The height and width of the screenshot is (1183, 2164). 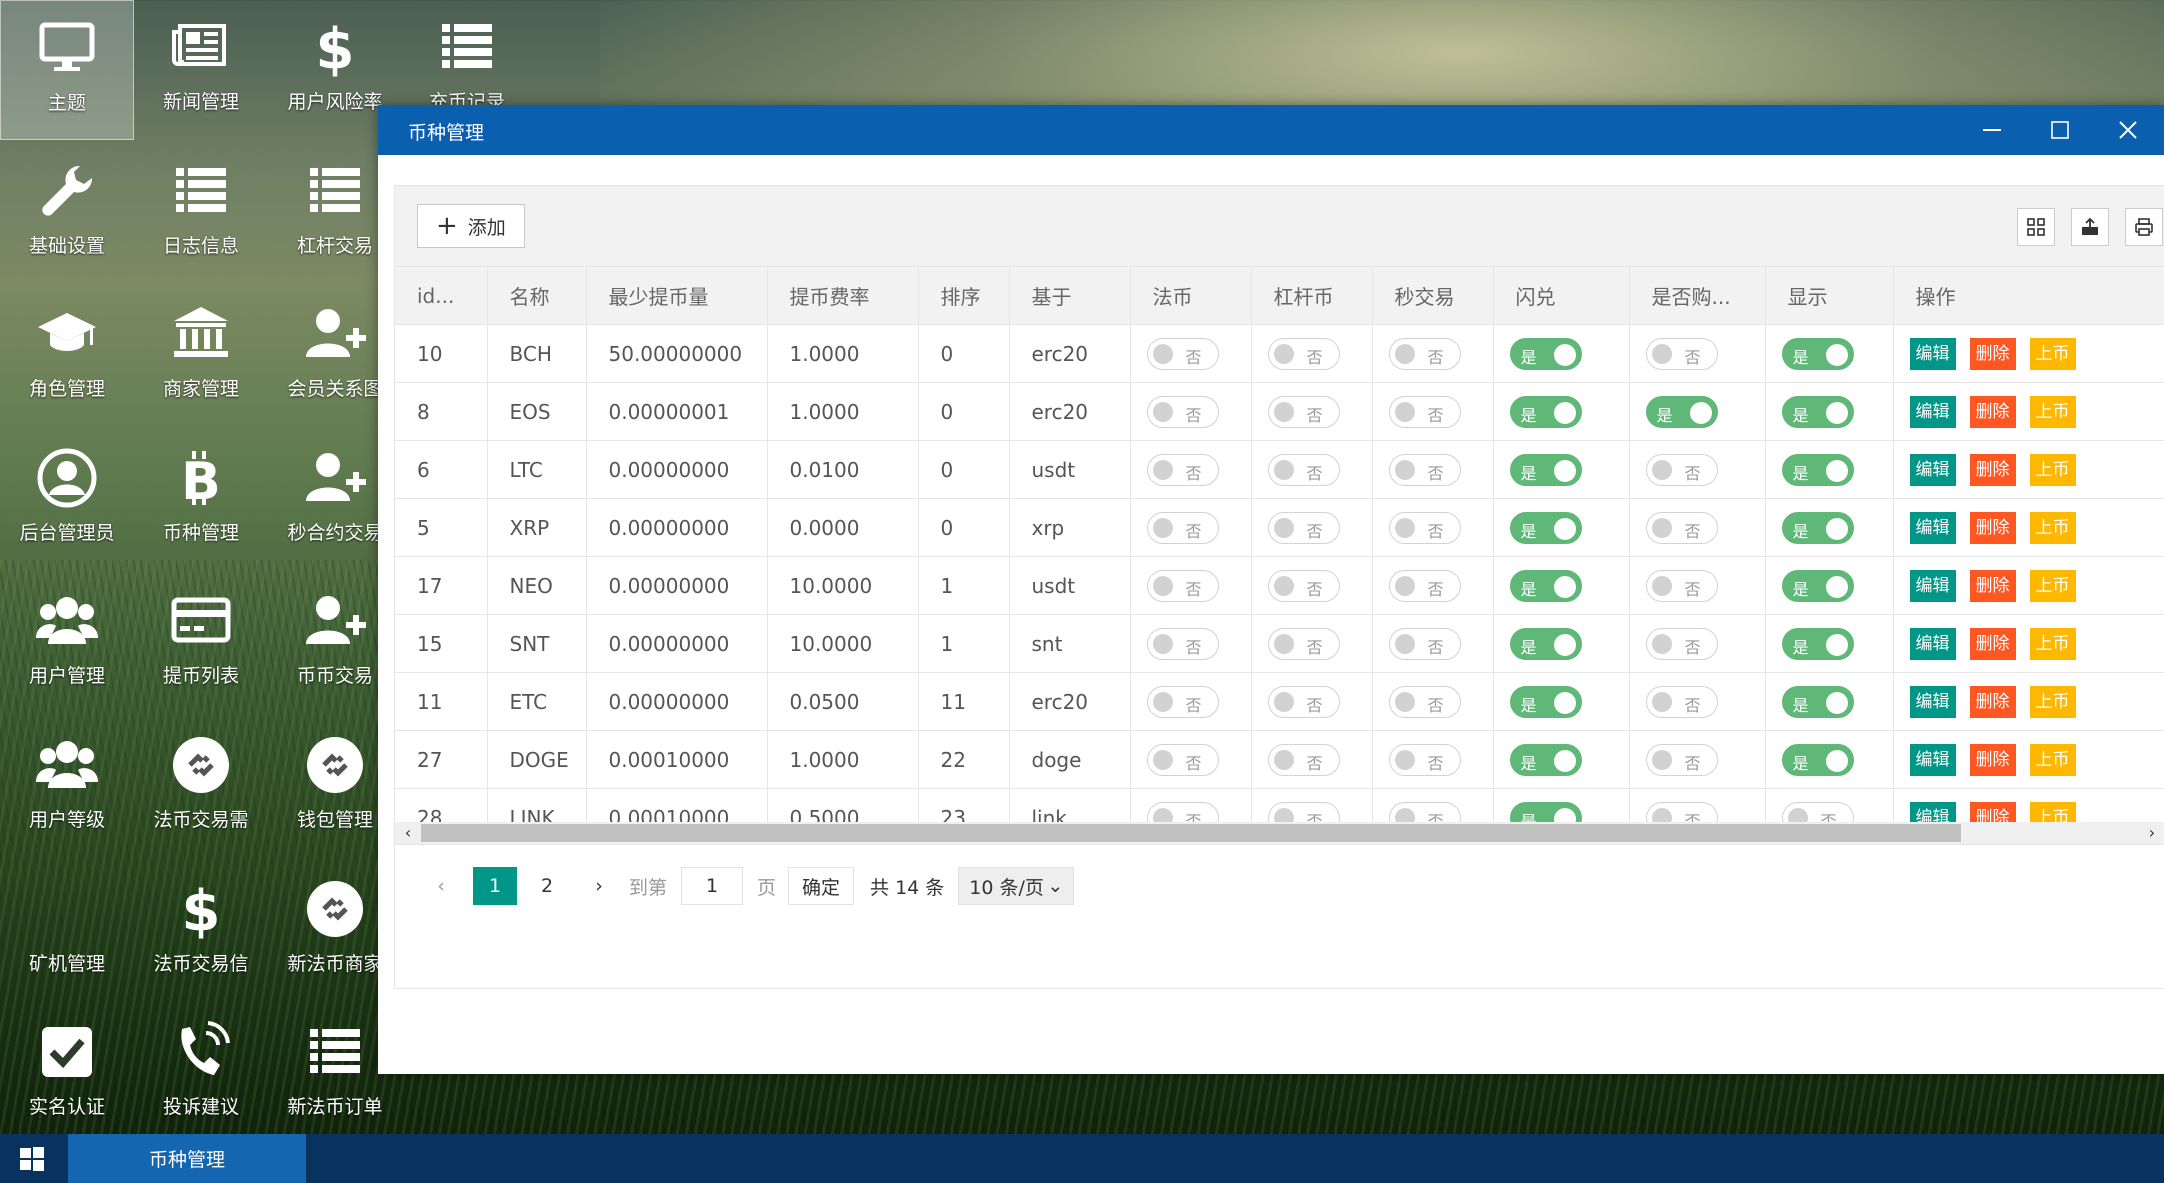 What do you see at coordinates (1992, 130) in the screenshot?
I see `minimize-button` at bounding box center [1992, 130].